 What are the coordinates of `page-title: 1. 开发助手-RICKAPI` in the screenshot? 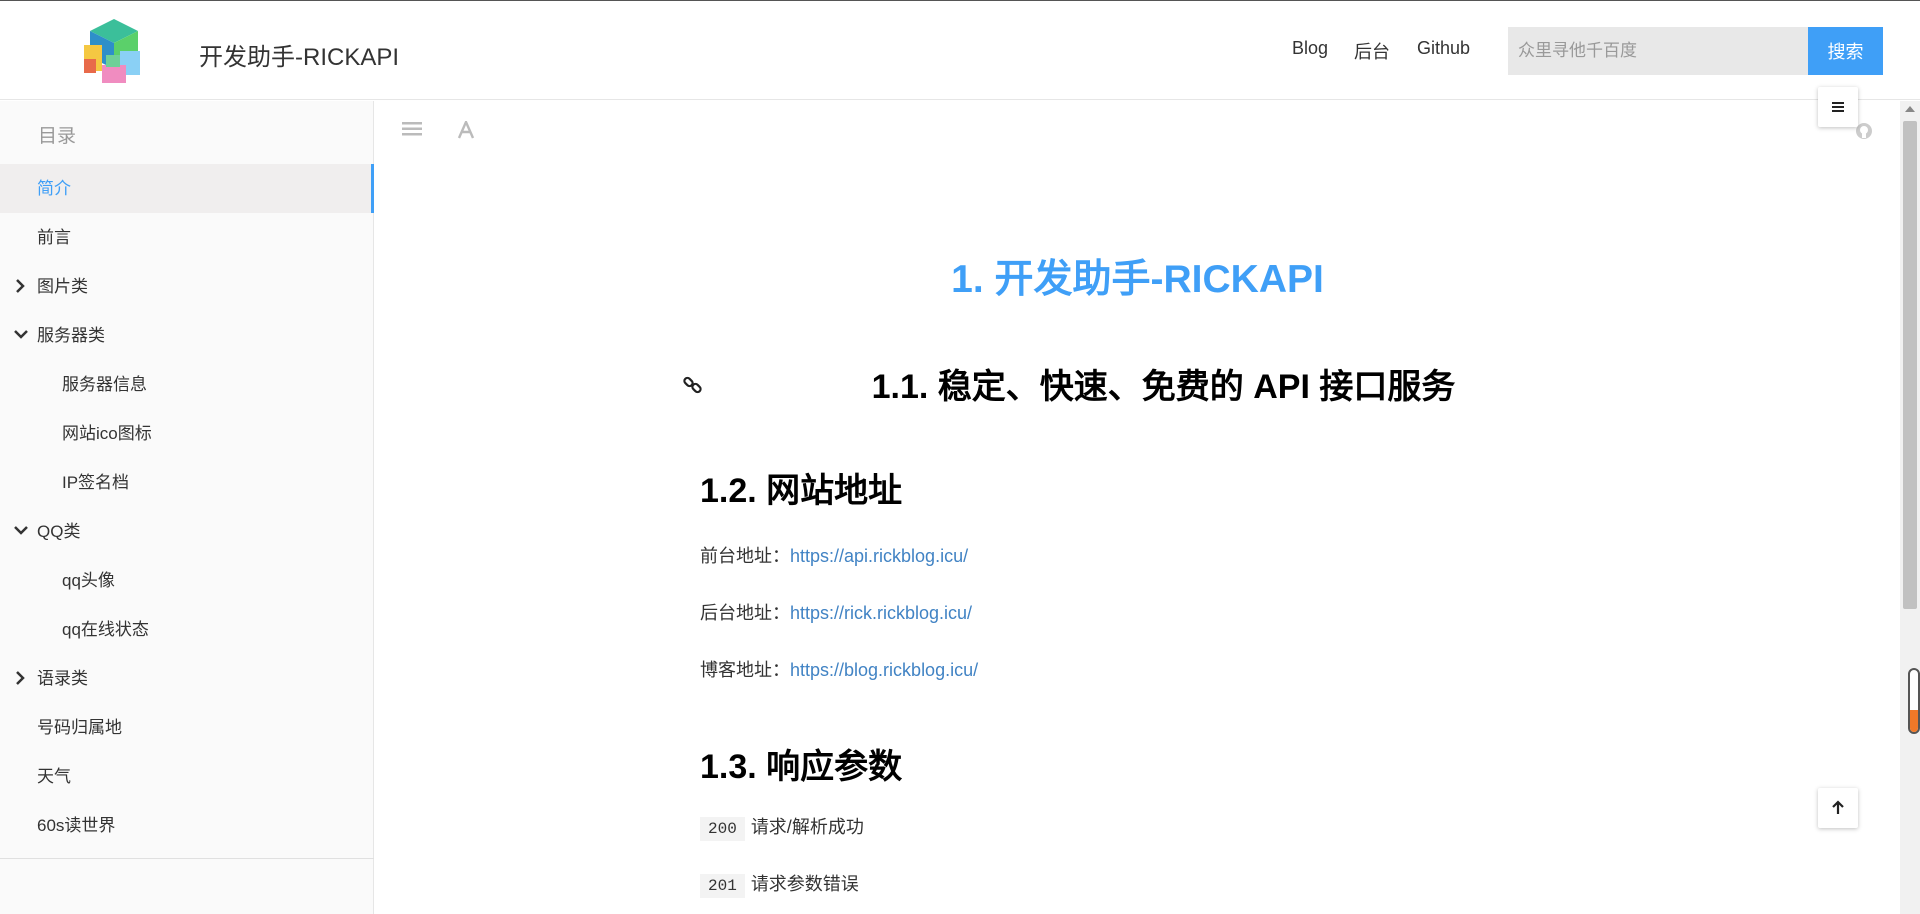 It's located at (1137, 279).